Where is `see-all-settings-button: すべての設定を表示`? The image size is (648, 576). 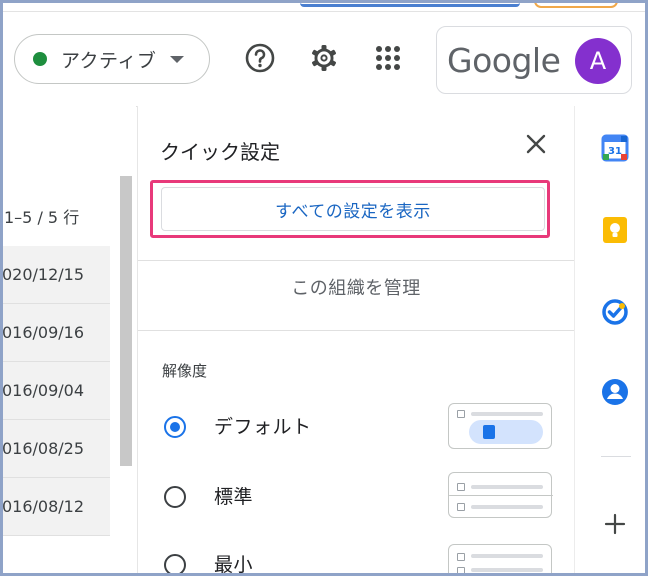
see-all-settings-button: すべての設定を表示 is located at coordinates (353, 209).